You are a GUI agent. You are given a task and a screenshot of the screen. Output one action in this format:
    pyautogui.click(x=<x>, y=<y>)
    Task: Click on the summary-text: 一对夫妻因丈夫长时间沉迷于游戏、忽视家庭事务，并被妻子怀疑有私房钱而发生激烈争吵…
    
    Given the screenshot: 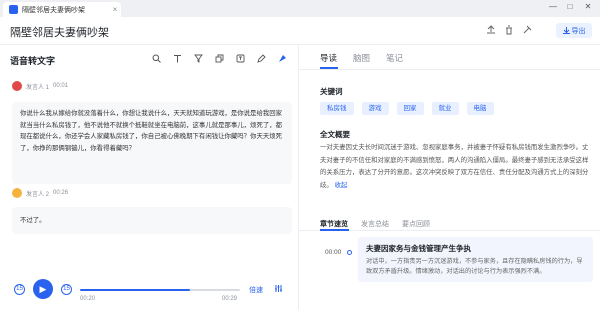 What is the action you would take?
    pyautogui.click(x=456, y=167)
    